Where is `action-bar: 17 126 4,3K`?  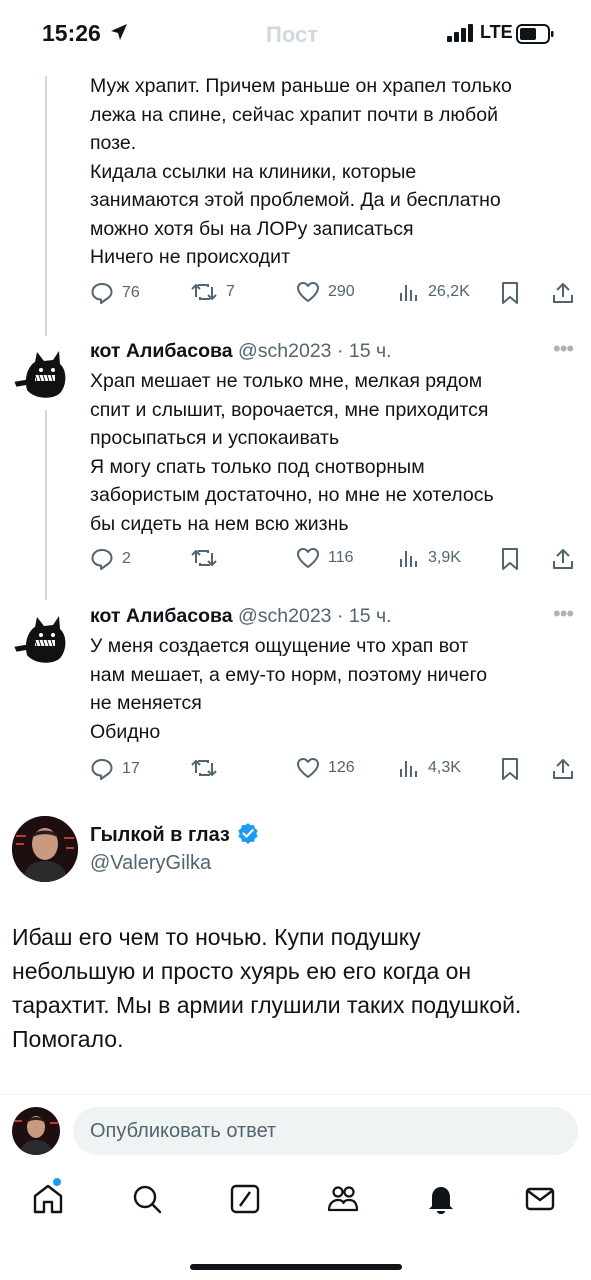
action-bar: 17 126 4,3K is located at coordinates (335, 770).